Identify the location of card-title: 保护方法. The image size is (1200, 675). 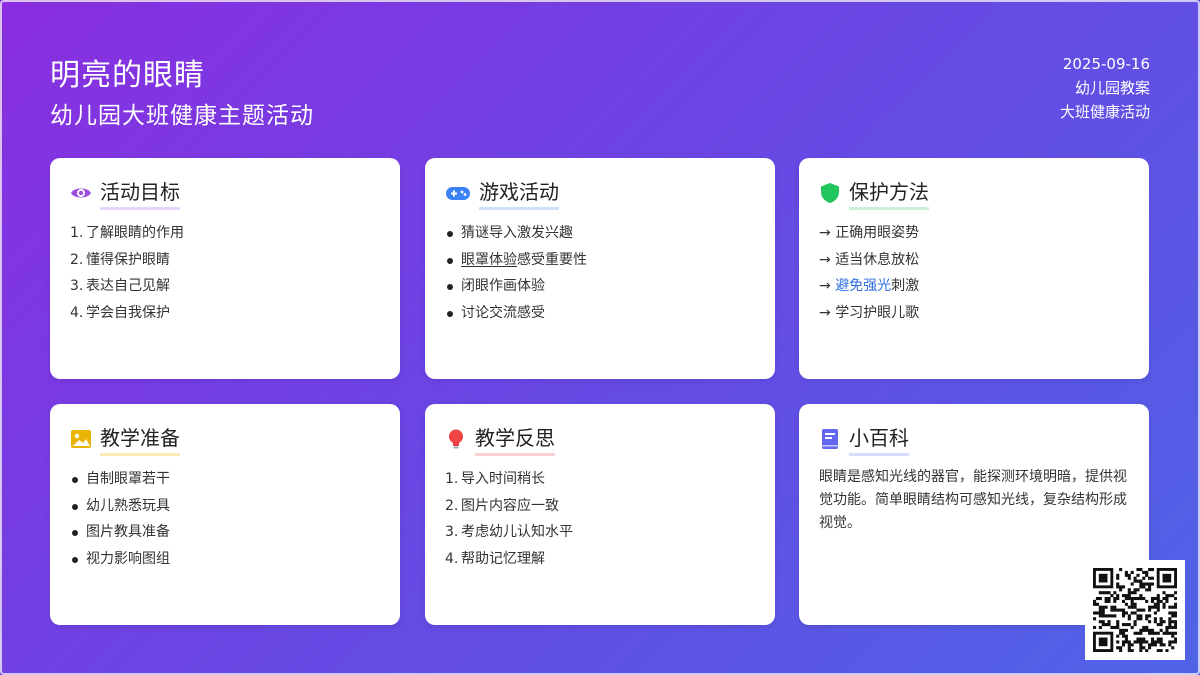
(889, 193).